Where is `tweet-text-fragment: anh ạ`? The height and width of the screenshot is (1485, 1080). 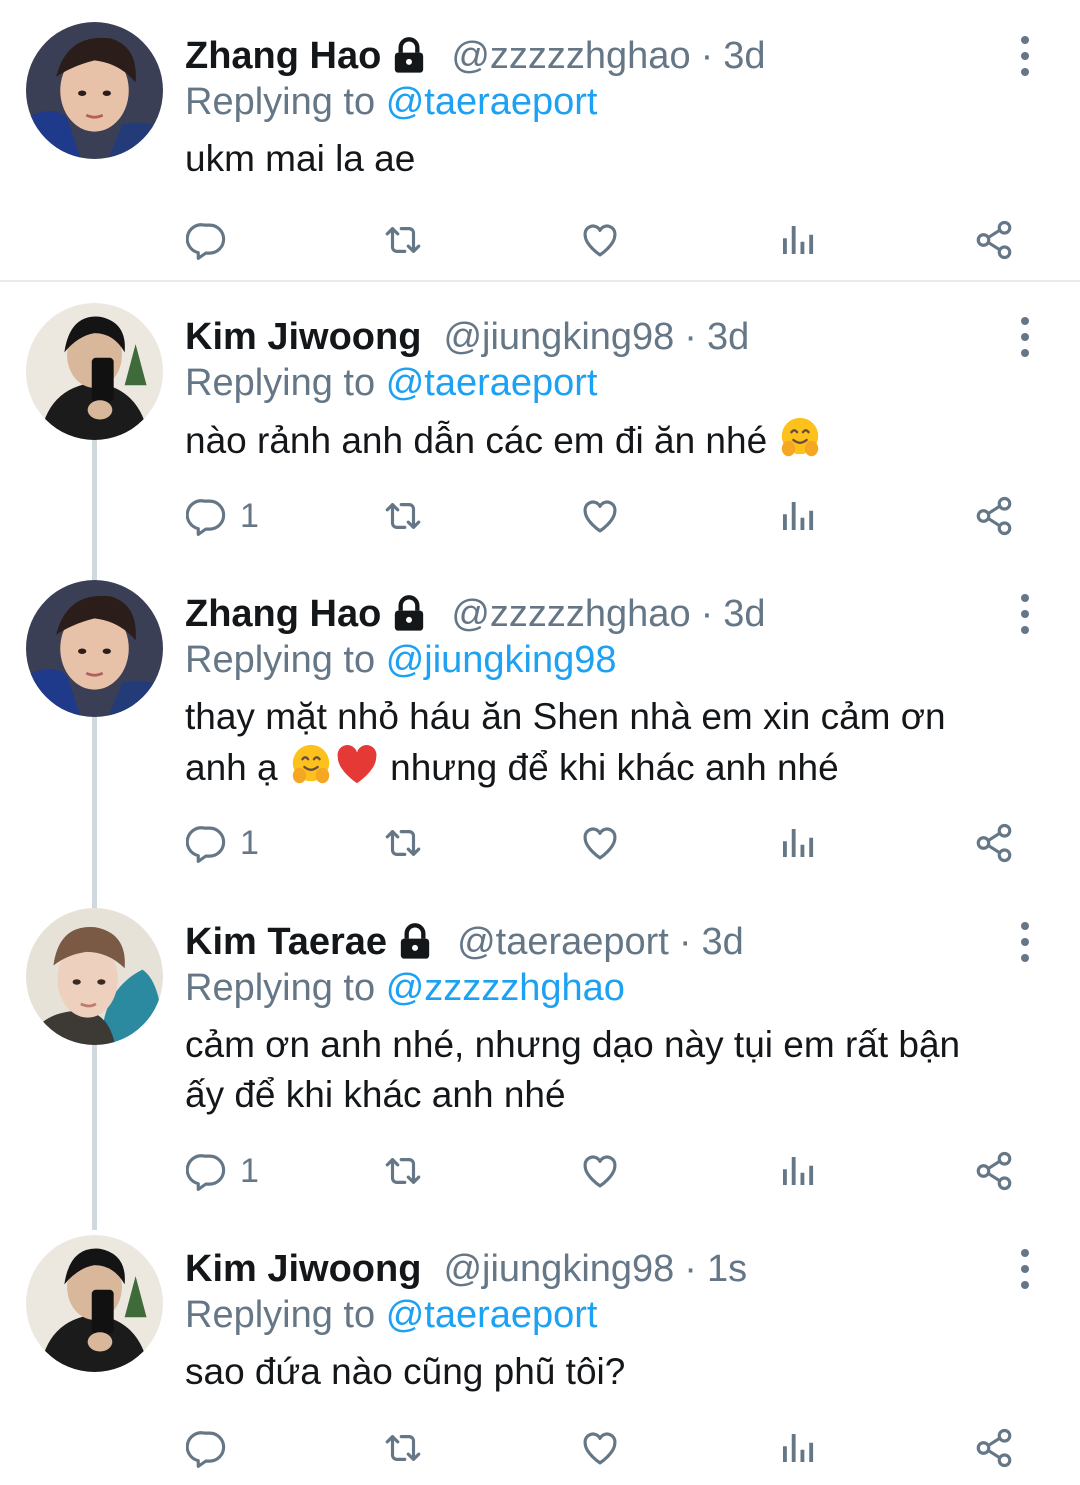 tweet-text-fragment: anh ạ is located at coordinates (231, 767).